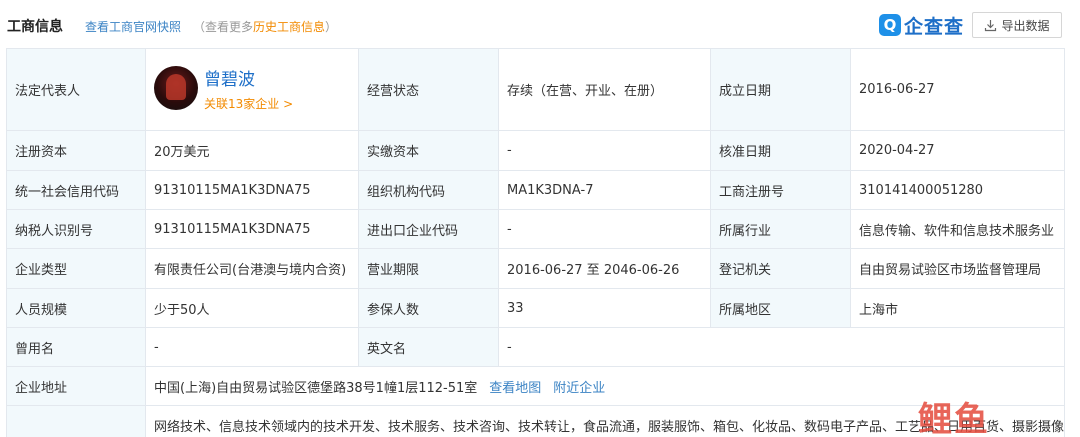 This screenshot has width=1080, height=437. Describe the element at coordinates (957, 190) in the screenshot. I see `reg-no-value: 310141400051280` at that location.